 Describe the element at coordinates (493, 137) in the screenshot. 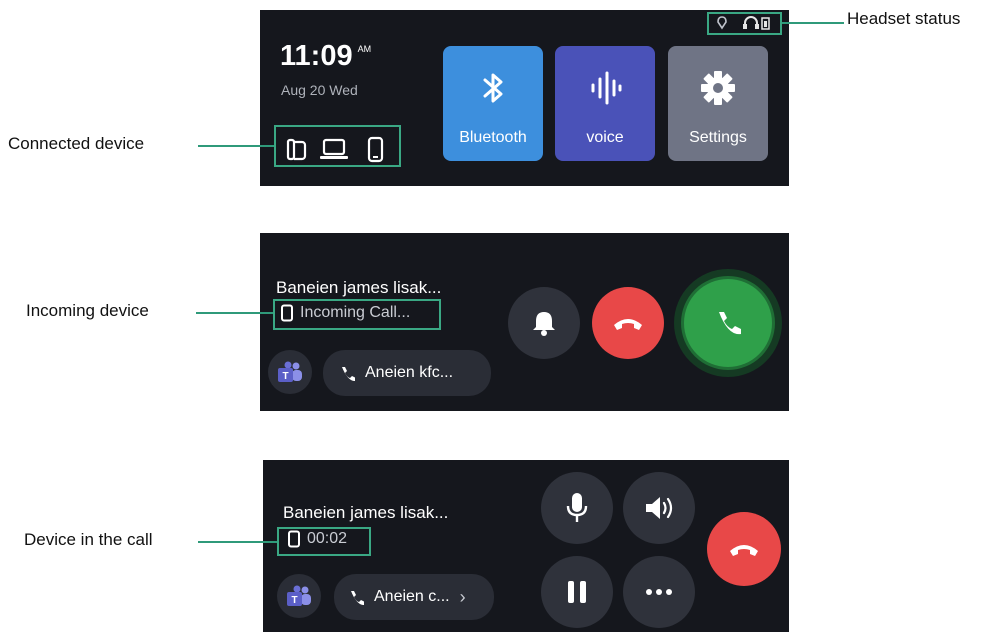

I see `bluetooth-tile-label: Bluetooth` at that location.